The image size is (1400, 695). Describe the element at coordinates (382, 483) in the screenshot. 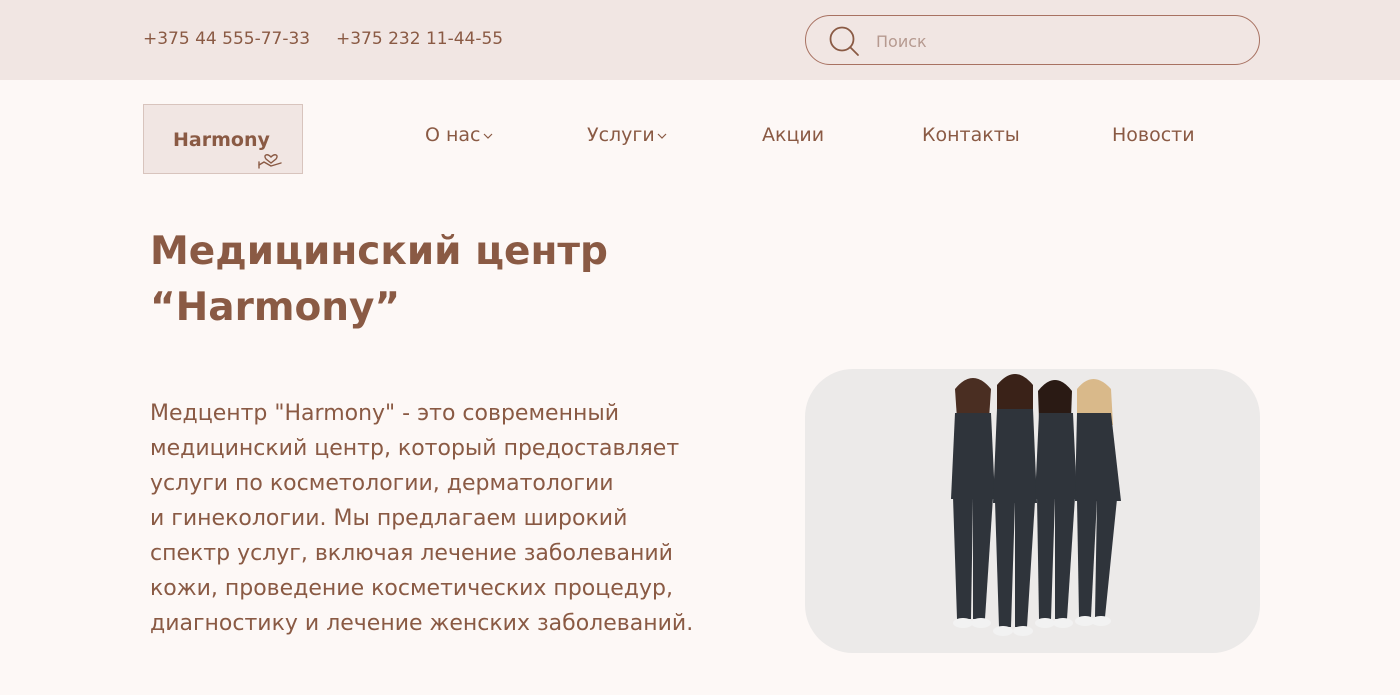

I see `description-line: услуги по косметологии, дерматологии` at that location.